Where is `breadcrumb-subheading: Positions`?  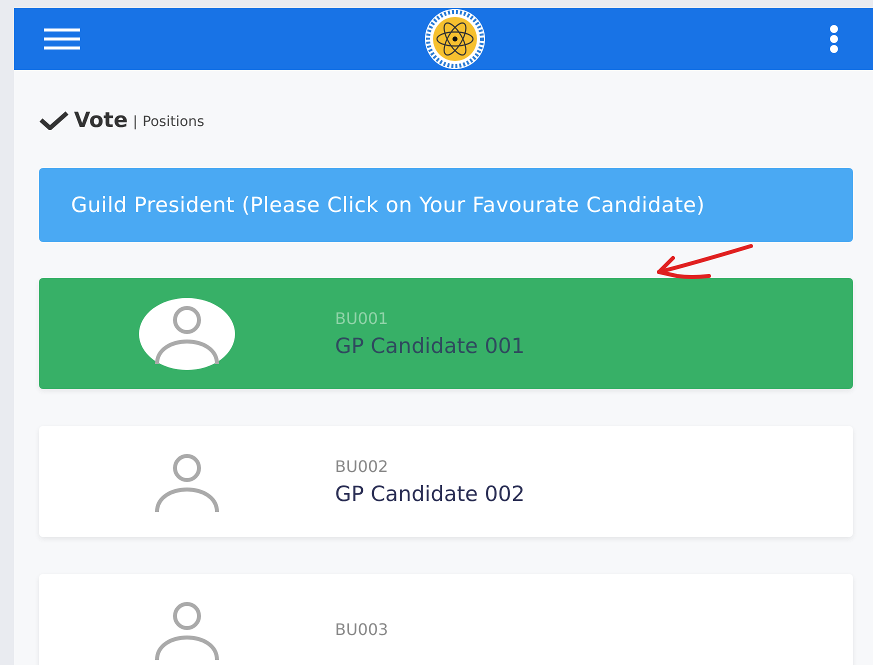
breadcrumb-subheading: Positions is located at coordinates (173, 122).